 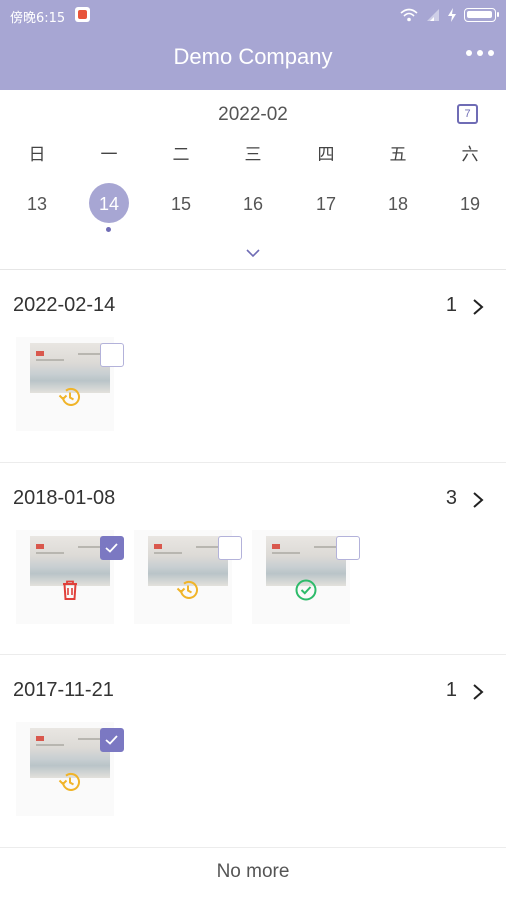 I want to click on group-date: 2022-02-14, so click(x=64, y=305).